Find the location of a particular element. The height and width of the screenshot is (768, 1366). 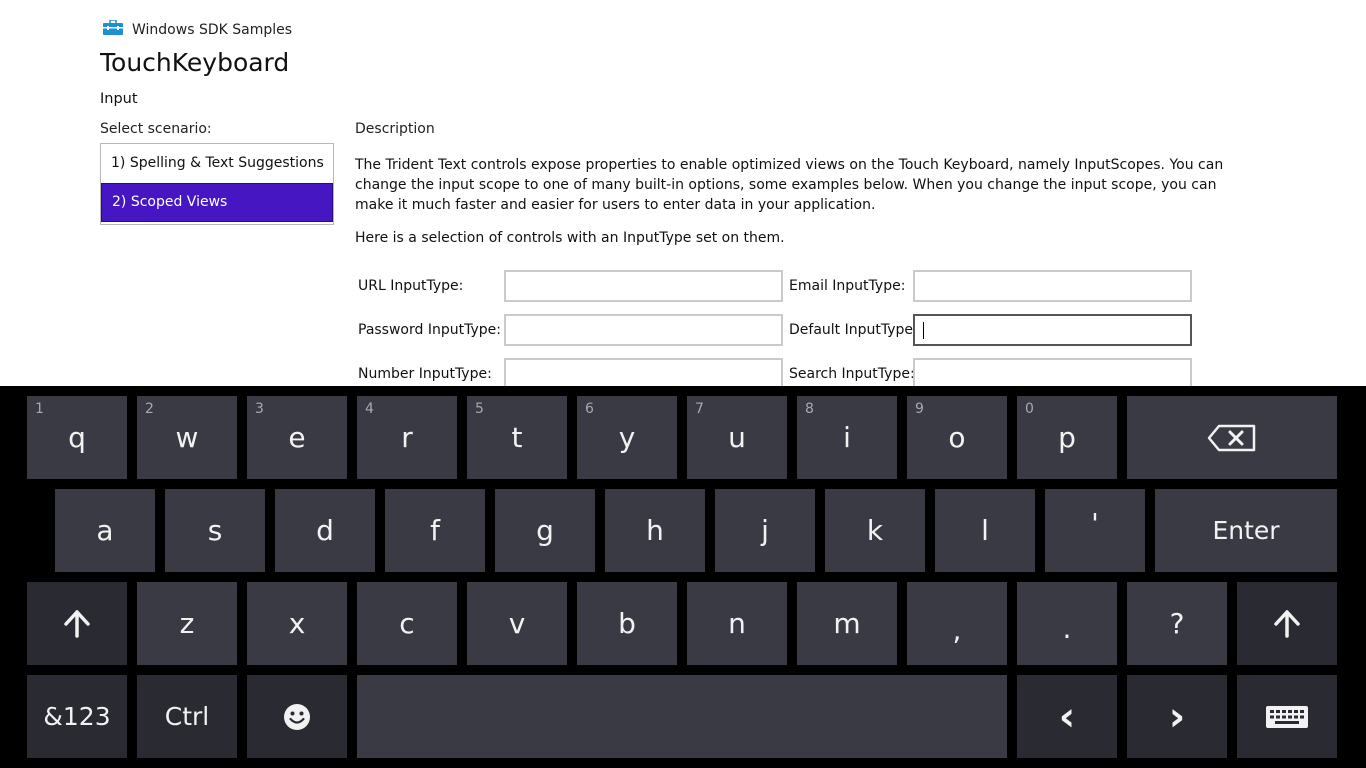

key-number-hint: 5 is located at coordinates (479, 409).